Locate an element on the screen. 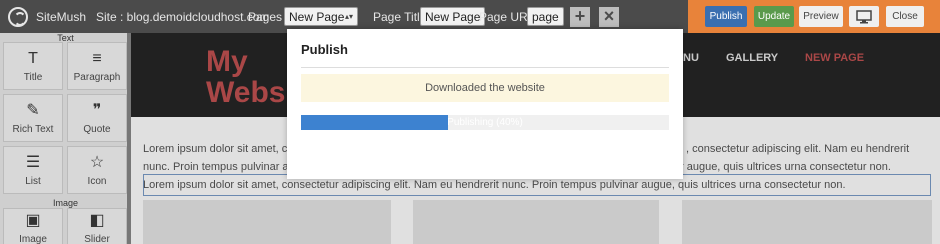  tile-label: Quote is located at coordinates (97, 129).